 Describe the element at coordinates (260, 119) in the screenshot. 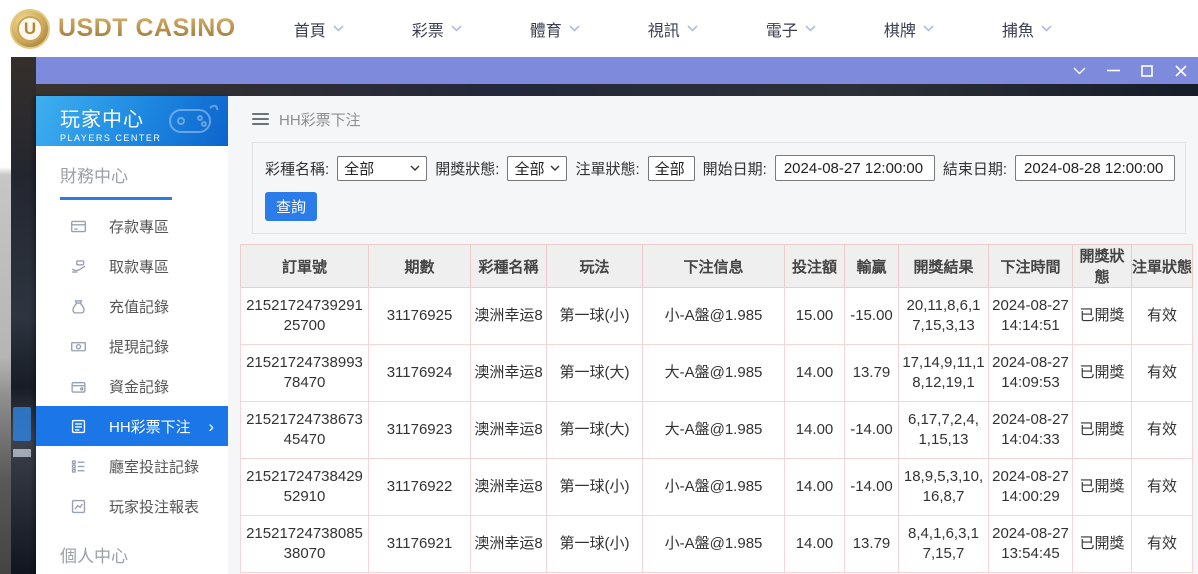

I see `menu-icon` at that location.